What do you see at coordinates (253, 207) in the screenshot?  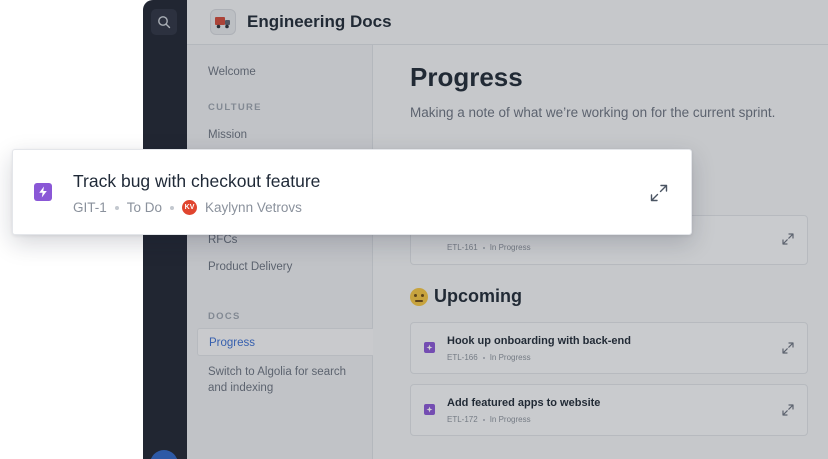 I see `assignee-name: Kaylynn Vetrovs` at bounding box center [253, 207].